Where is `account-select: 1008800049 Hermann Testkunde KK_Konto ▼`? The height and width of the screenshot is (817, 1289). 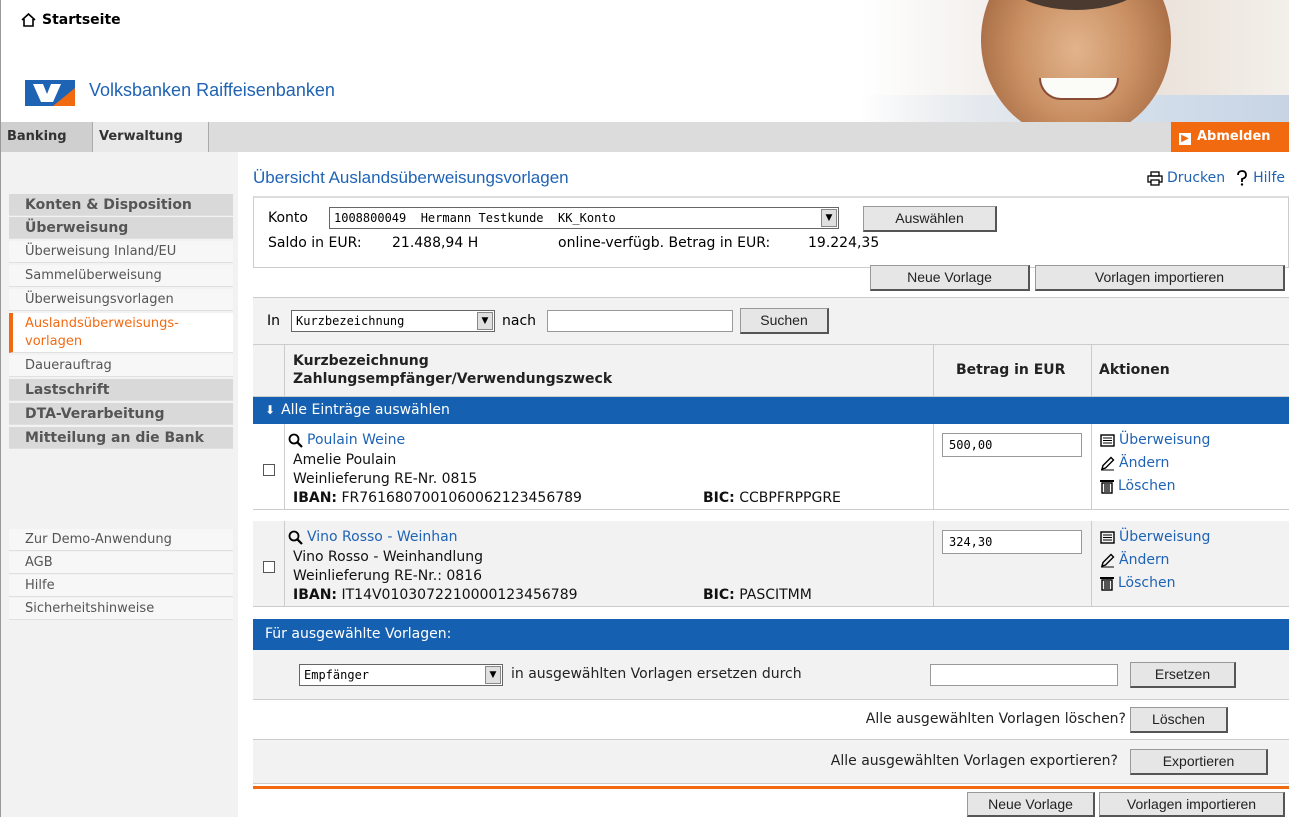 account-select: 1008800049 Hermann Testkunde KK_Konto ▼ is located at coordinates (584, 218).